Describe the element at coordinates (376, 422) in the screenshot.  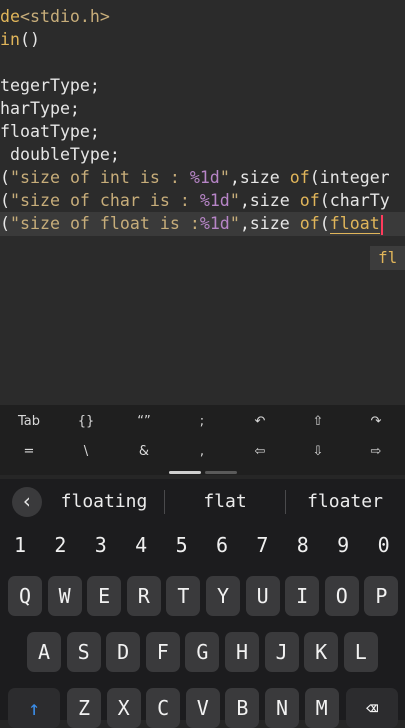
I see `redo-key: ↷` at that location.